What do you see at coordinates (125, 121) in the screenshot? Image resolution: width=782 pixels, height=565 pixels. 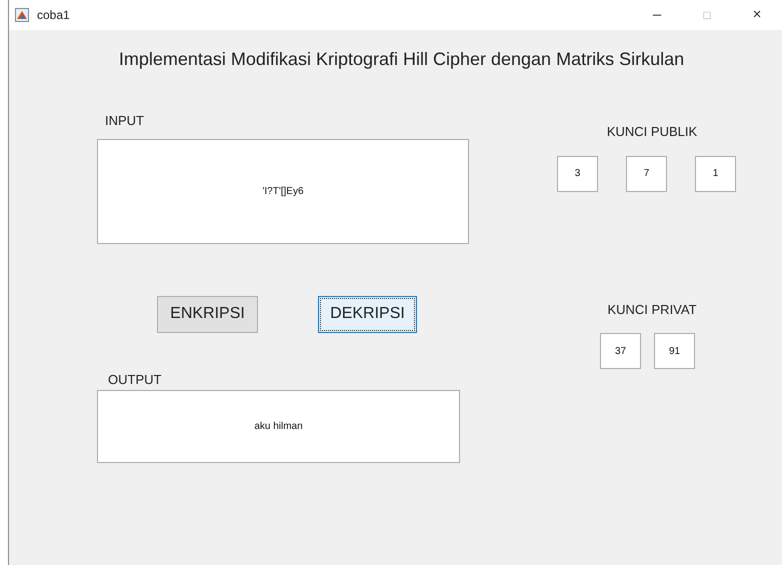 I see `input-label: INPUT` at bounding box center [125, 121].